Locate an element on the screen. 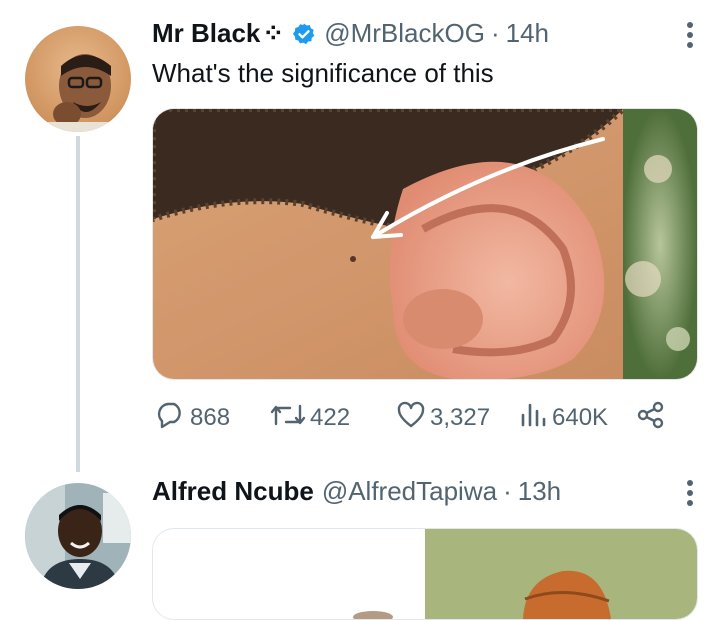 The width and height of the screenshot is (720, 620). author-name: Mr Black is located at coordinates (206, 33).